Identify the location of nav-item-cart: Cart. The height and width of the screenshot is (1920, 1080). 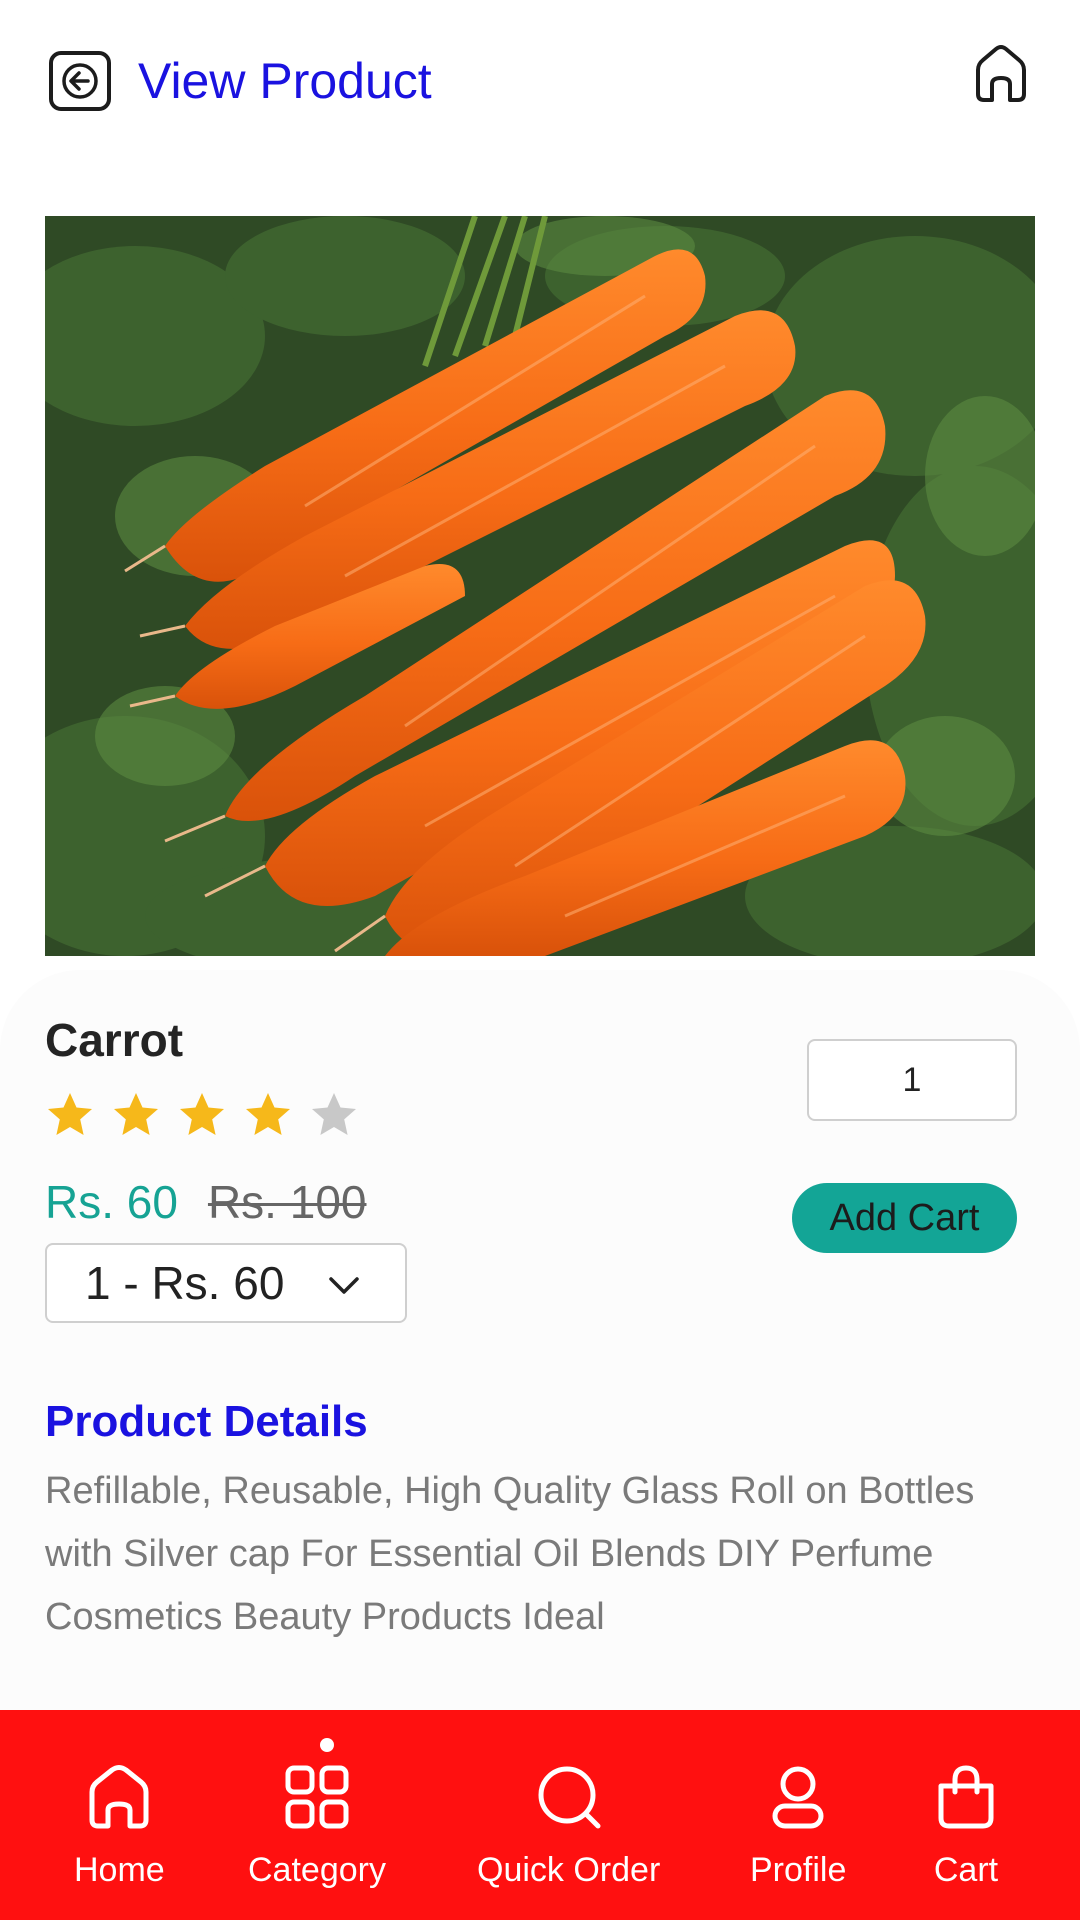
(966, 1826).